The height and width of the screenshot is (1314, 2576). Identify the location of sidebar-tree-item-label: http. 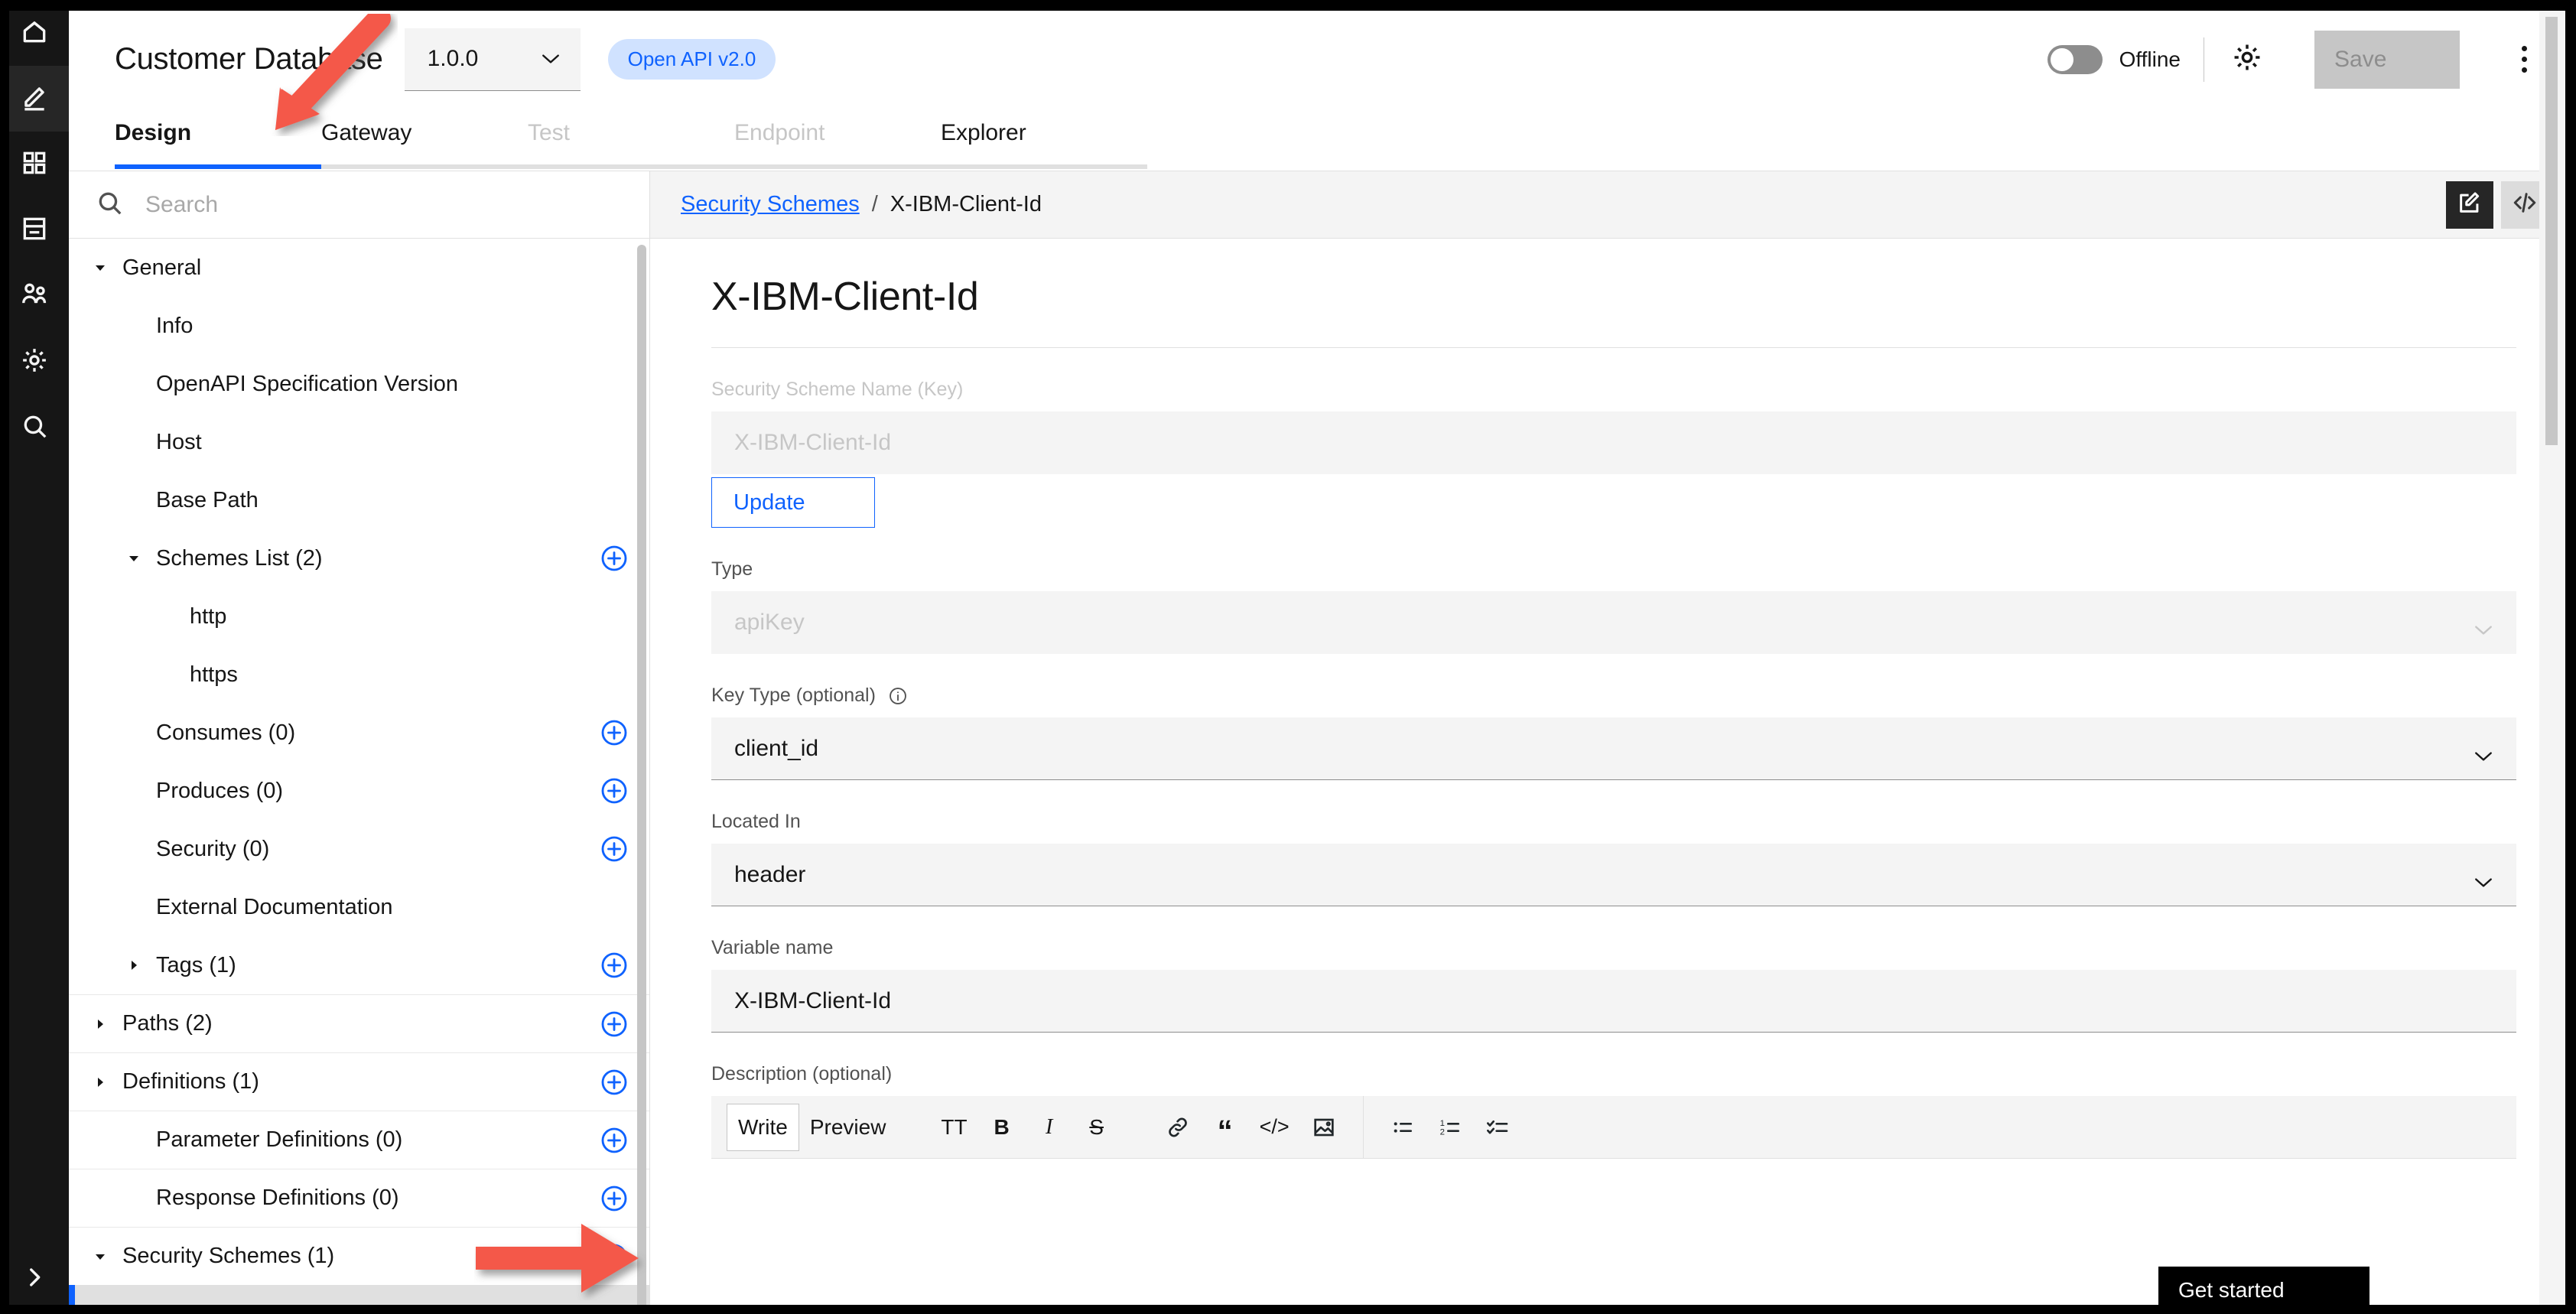
(208, 616).